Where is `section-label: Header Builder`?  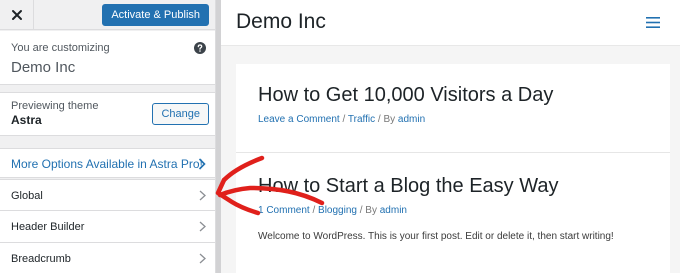 section-label: Header Builder is located at coordinates (48, 227).